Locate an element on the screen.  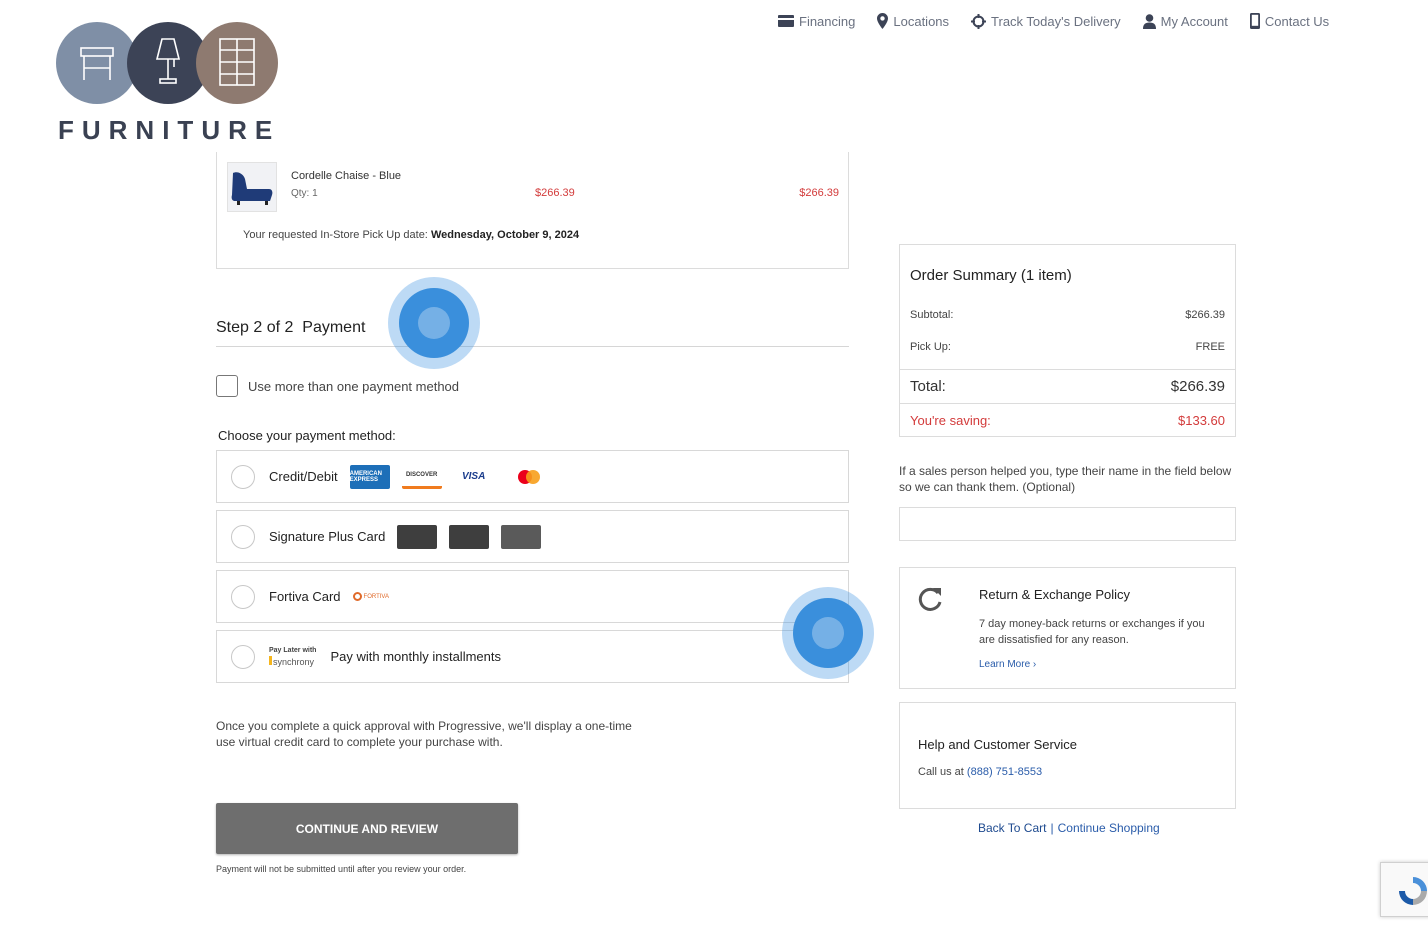
radio-signature-plus is located at coordinates (243, 536).